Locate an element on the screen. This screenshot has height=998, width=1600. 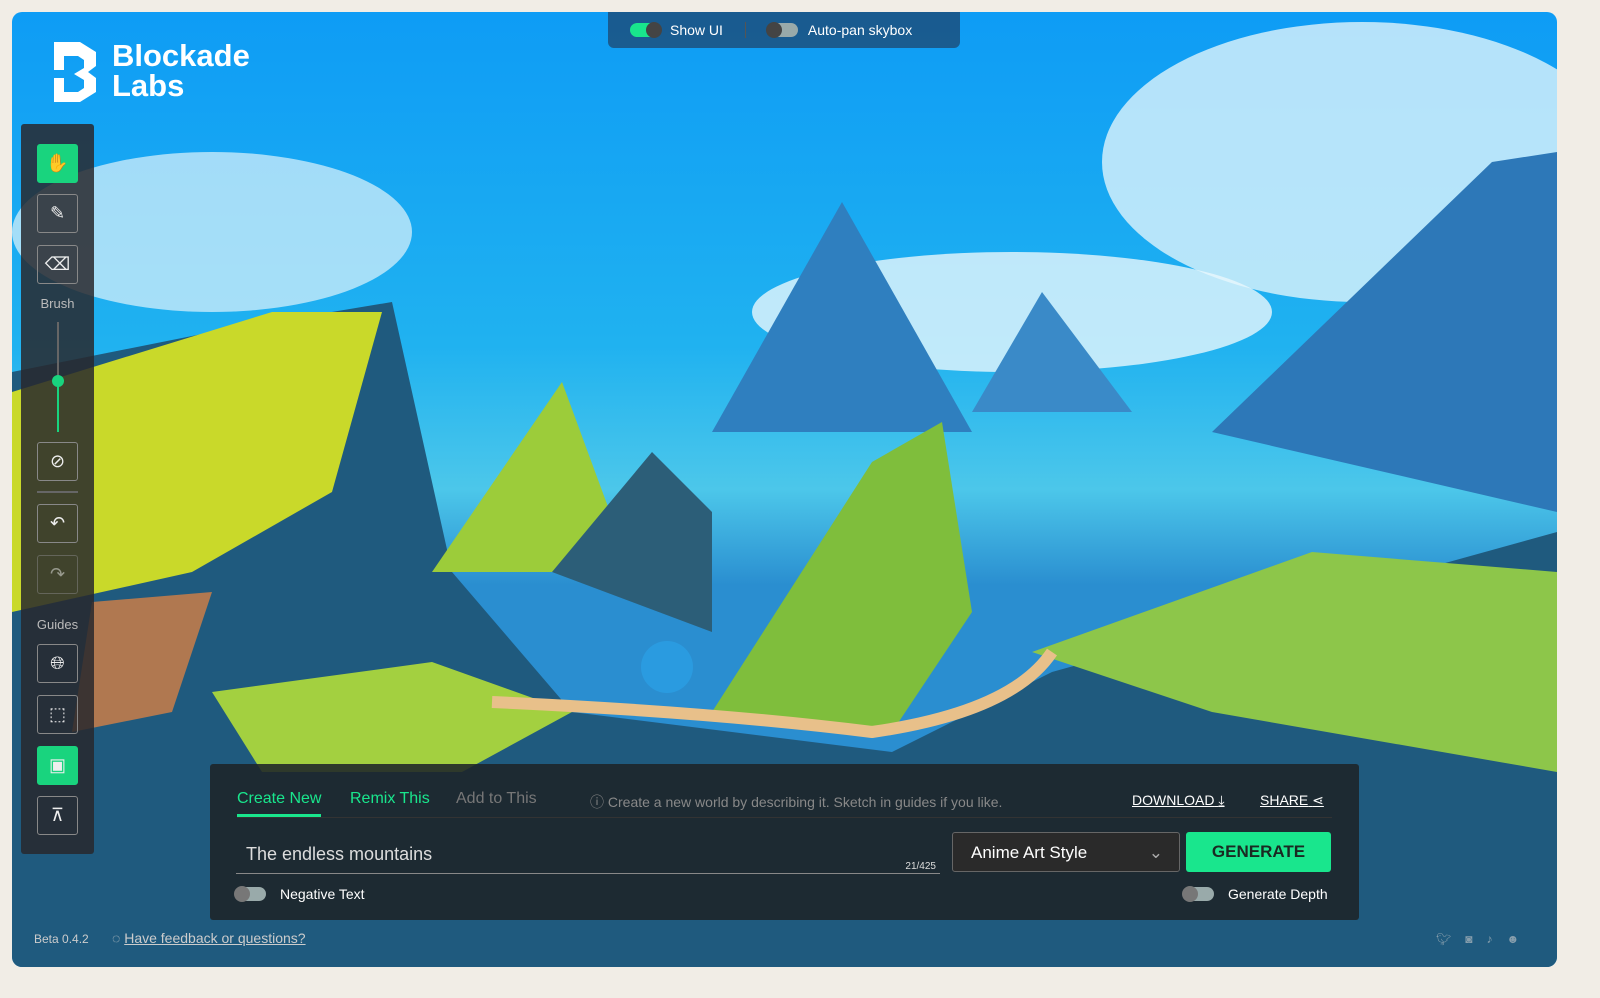
feedback-link: ◌ Have feedback or questions? is located at coordinates (209, 938).